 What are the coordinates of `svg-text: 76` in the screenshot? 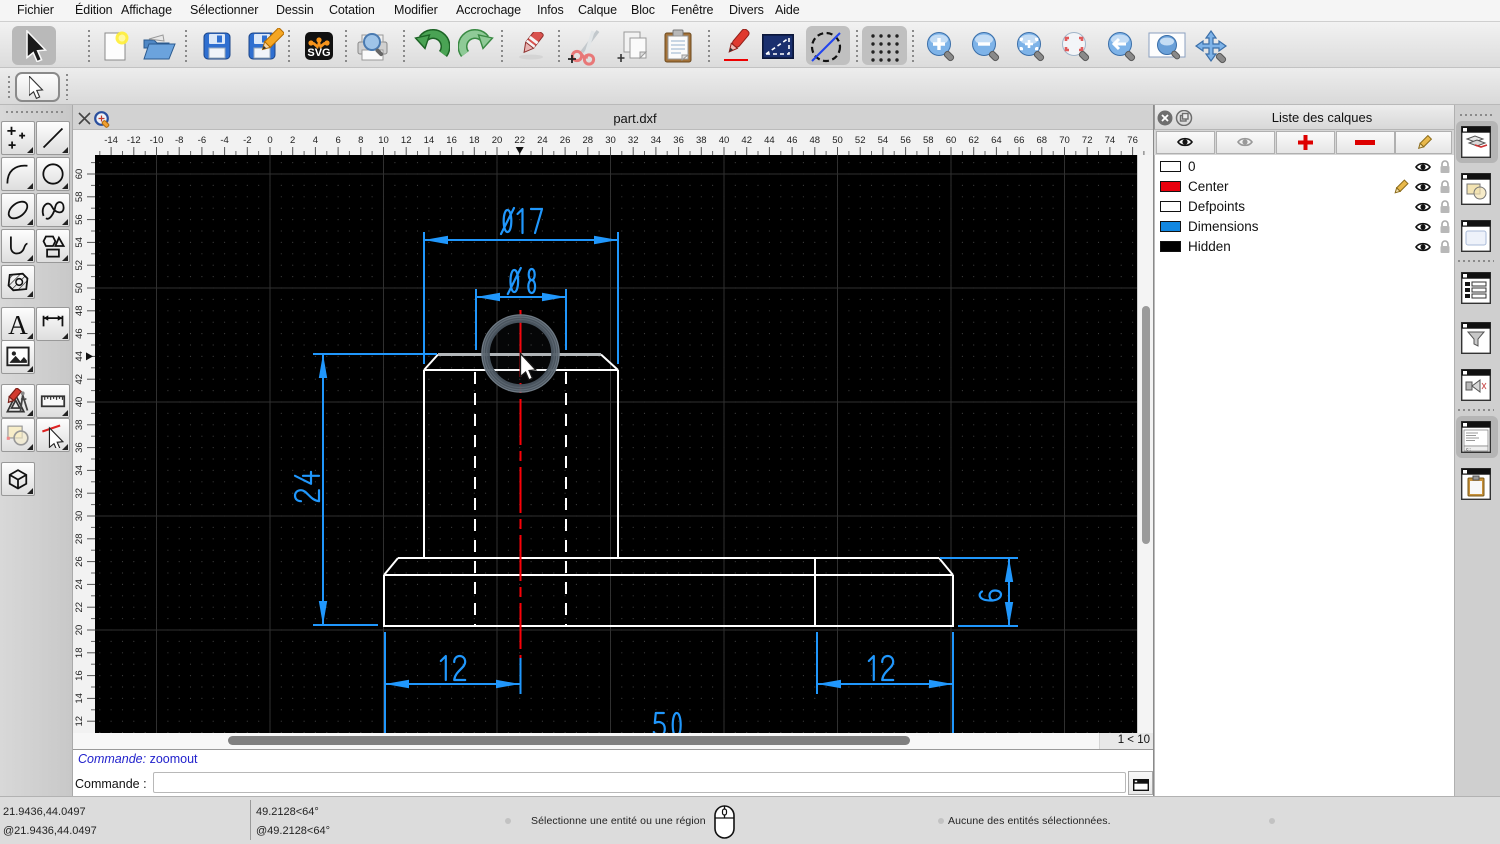 It's located at (1132, 140).